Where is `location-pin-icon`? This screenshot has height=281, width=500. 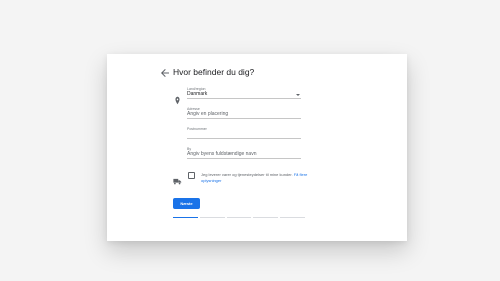 location-pin-icon is located at coordinates (177, 98).